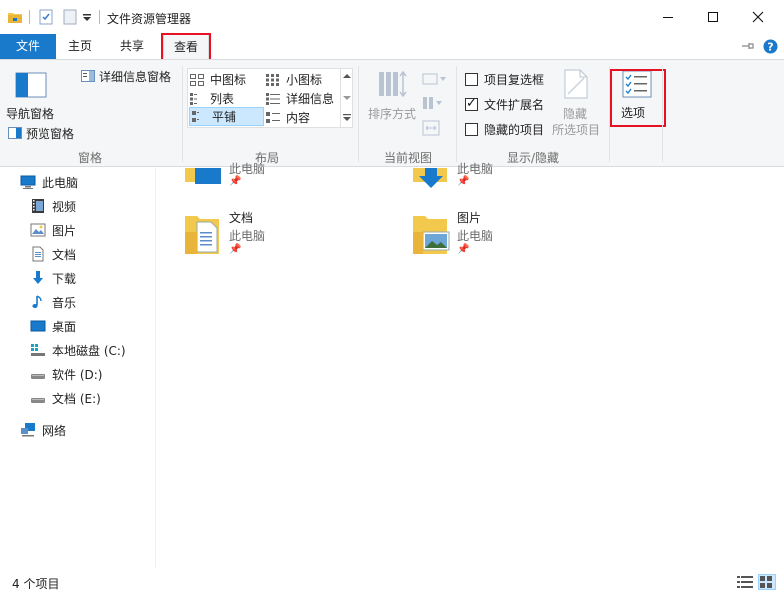 The image size is (784, 594). I want to click on options-label: 选项, so click(633, 113).